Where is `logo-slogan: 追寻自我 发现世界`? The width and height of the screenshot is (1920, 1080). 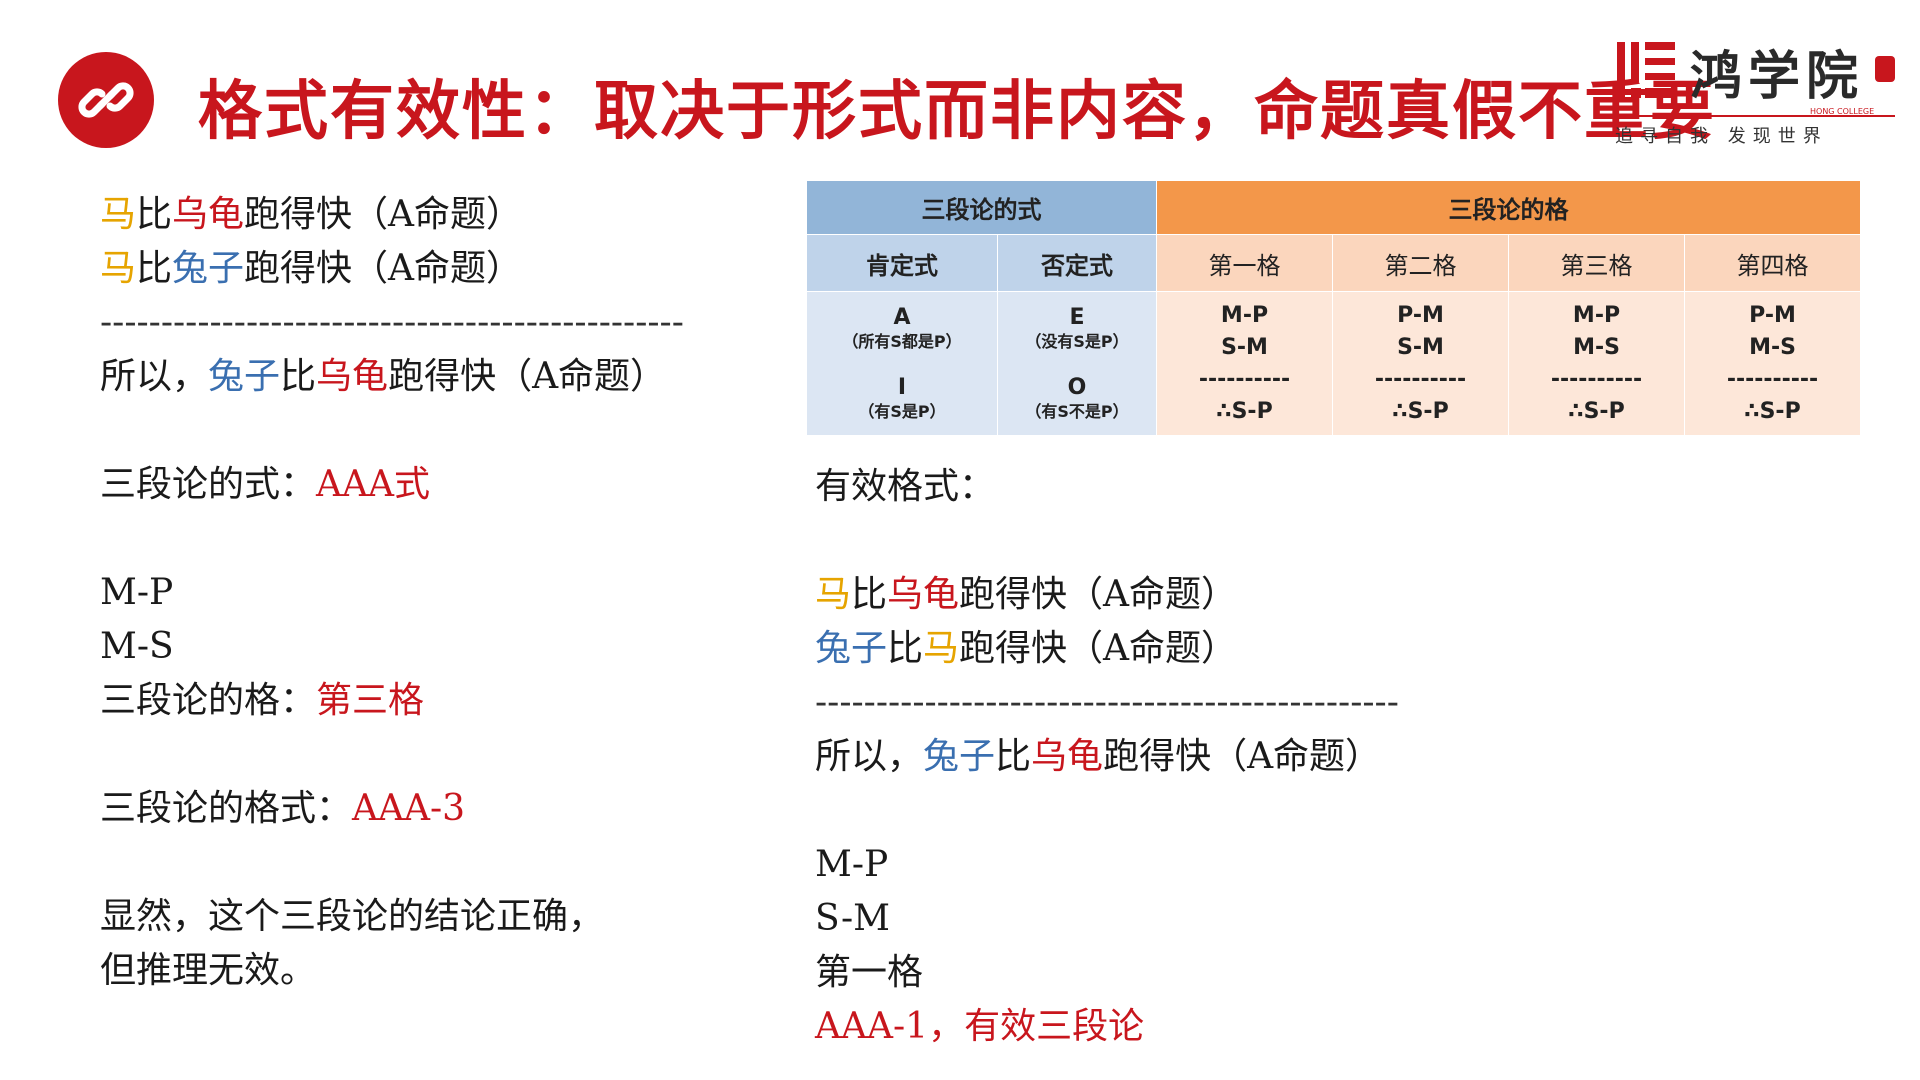
logo-slogan: 追寻自我 发现世界 is located at coordinates (1721, 136).